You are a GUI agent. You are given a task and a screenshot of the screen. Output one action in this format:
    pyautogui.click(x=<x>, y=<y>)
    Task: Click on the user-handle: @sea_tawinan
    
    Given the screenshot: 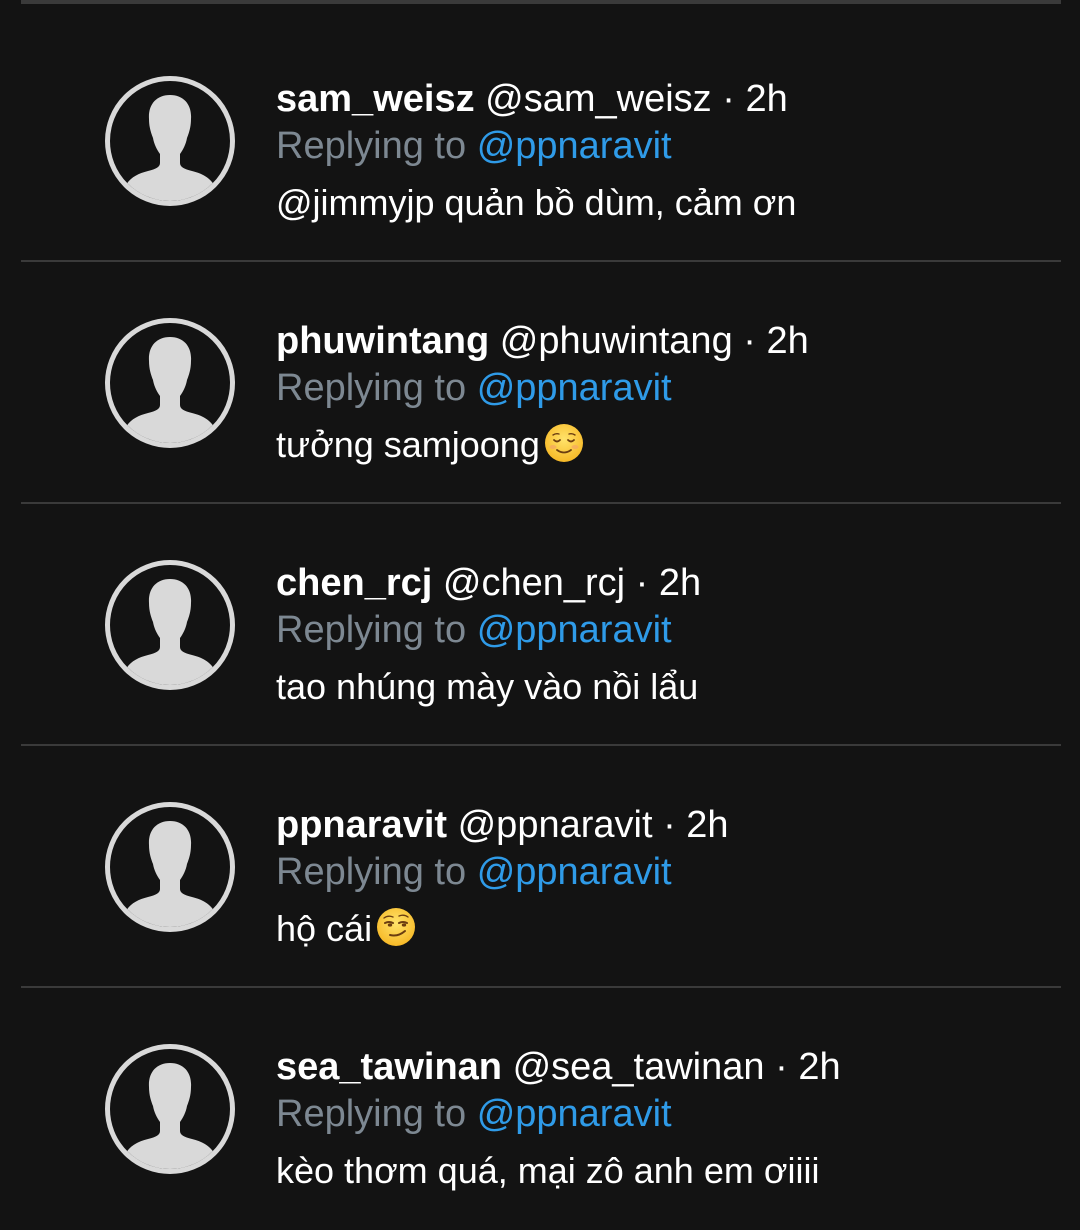 What is the action you would take?
    pyautogui.click(x=639, y=1067)
    